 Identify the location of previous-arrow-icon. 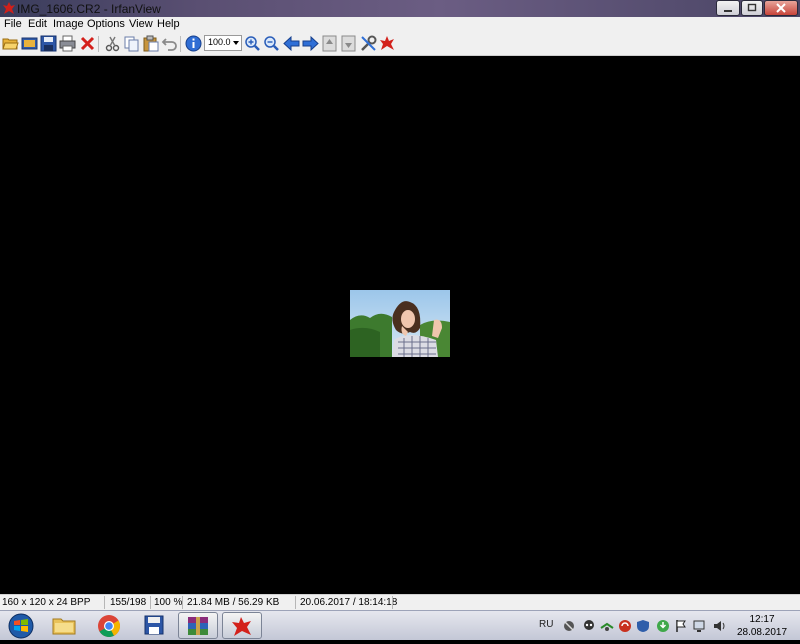
(291, 43).